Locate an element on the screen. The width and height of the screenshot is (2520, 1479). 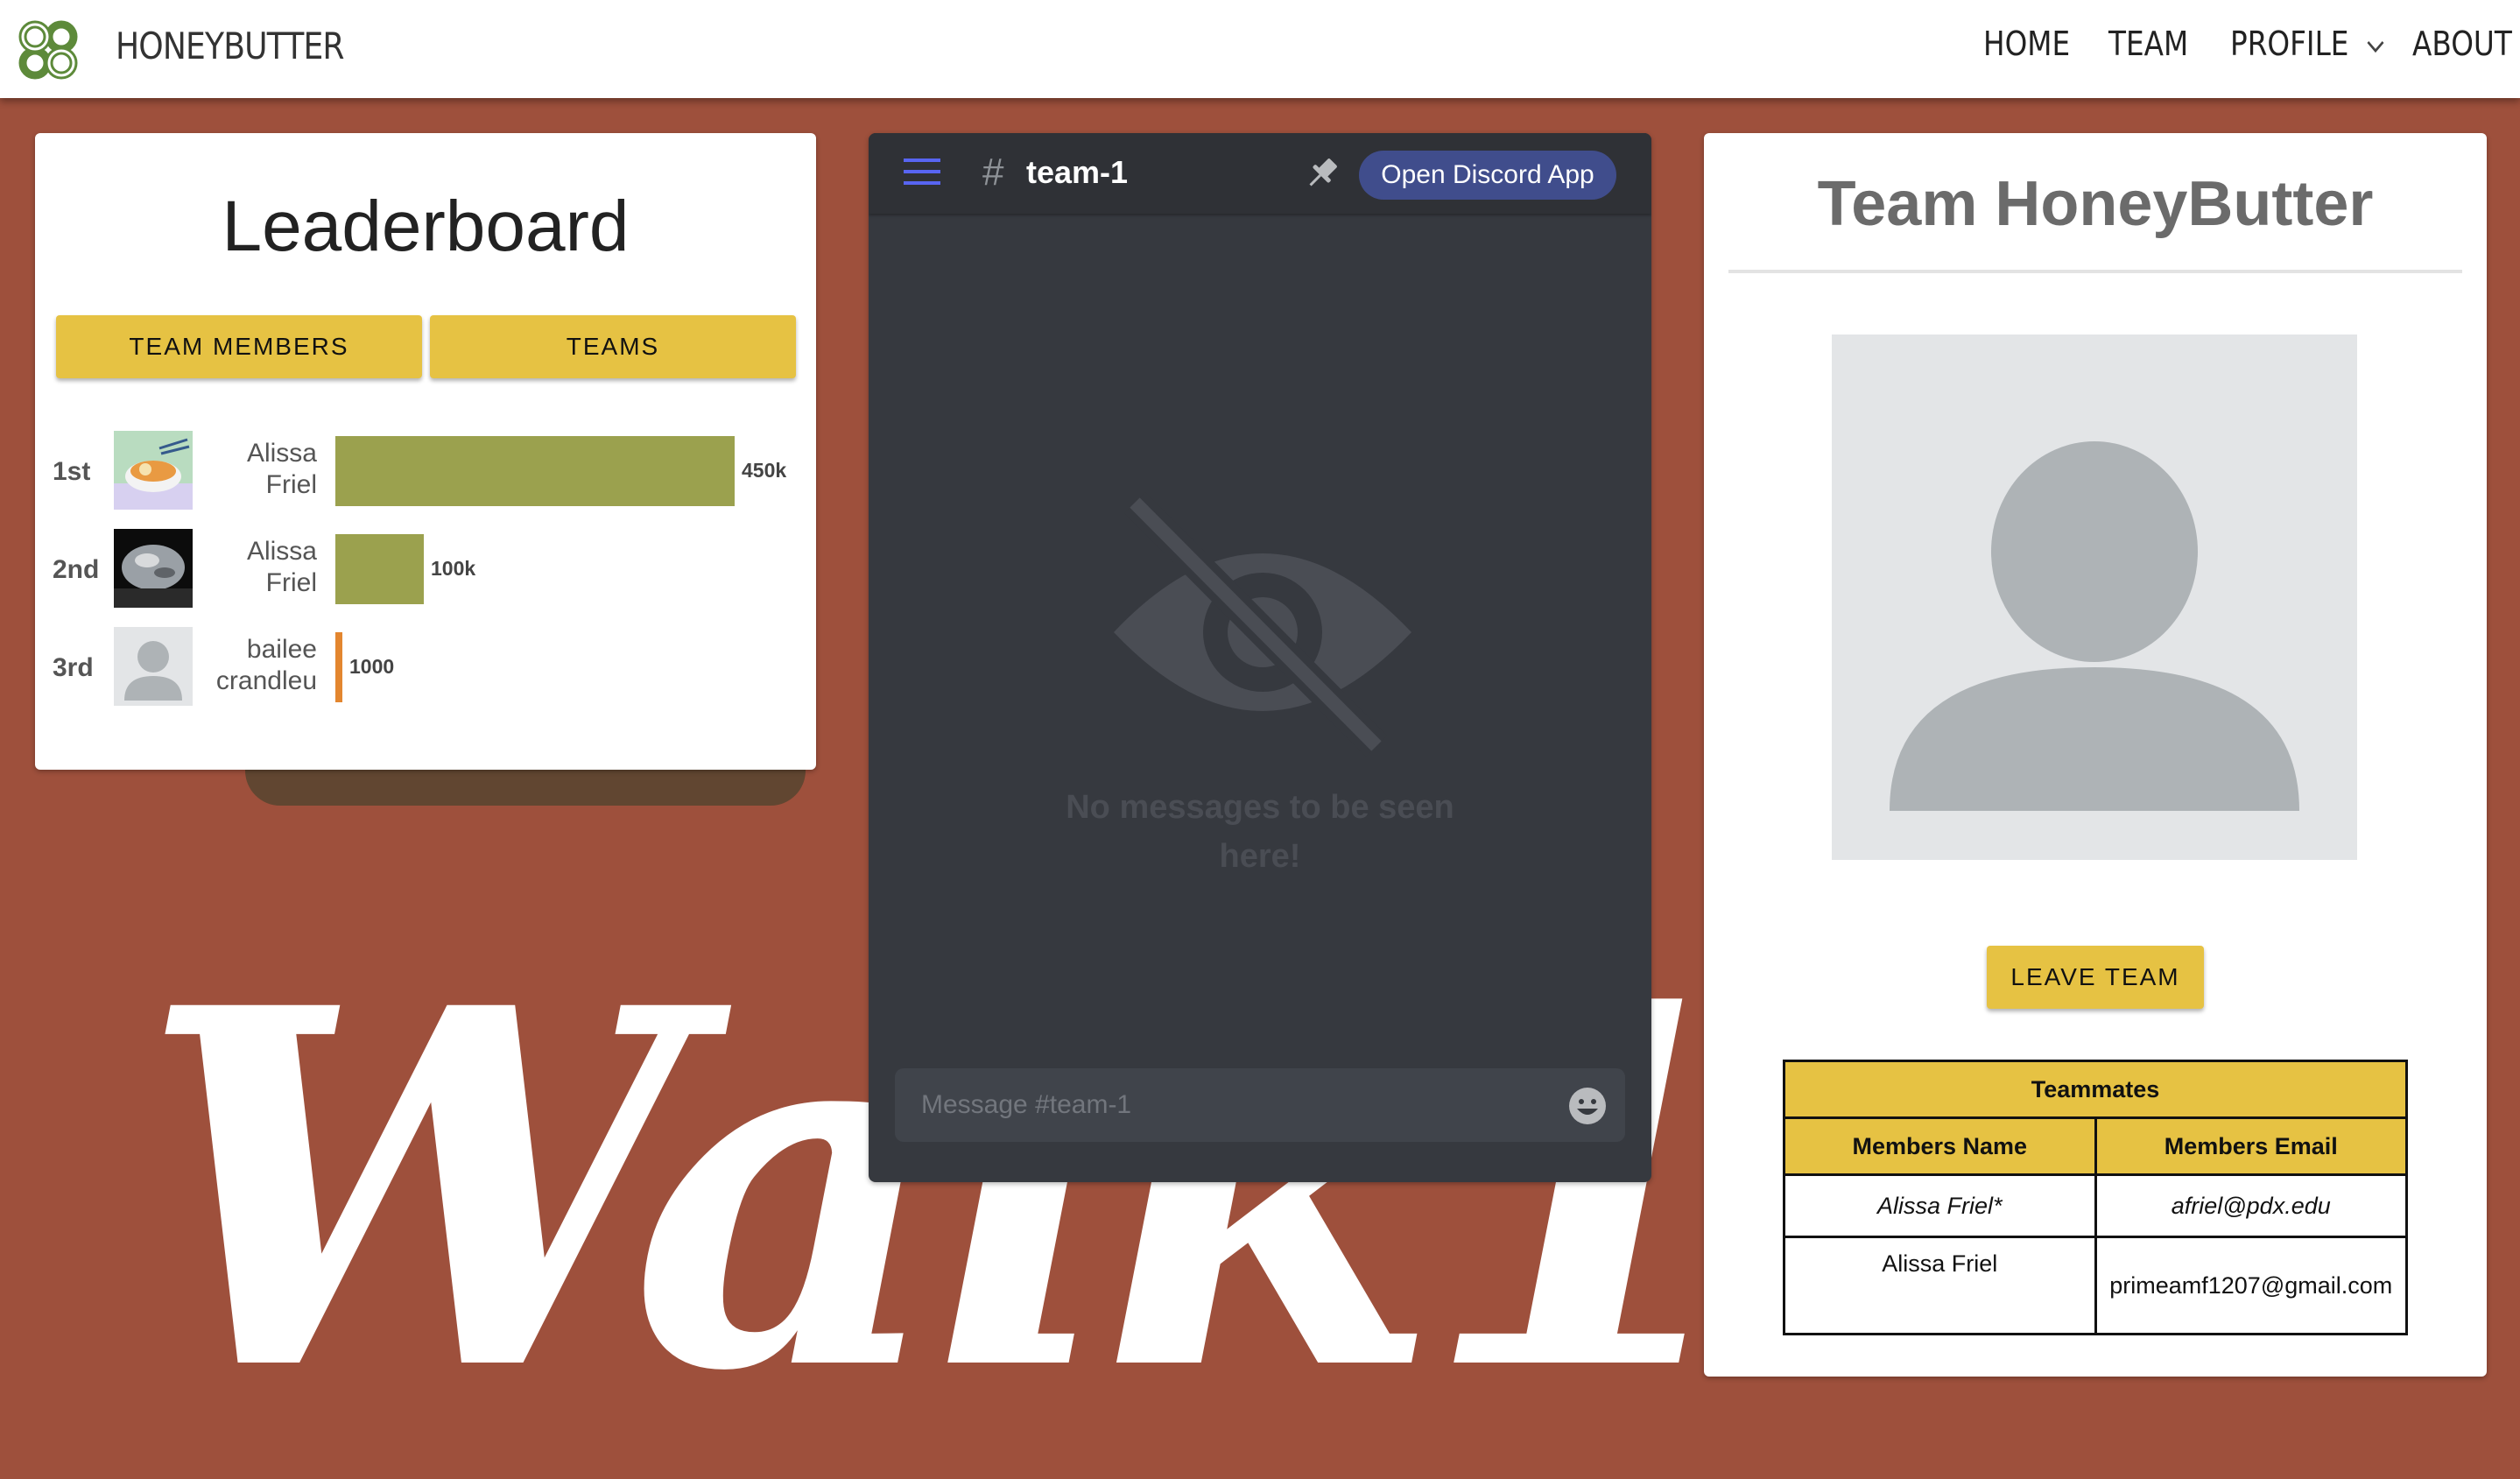
chevron-down-icon is located at coordinates (2375, 46).